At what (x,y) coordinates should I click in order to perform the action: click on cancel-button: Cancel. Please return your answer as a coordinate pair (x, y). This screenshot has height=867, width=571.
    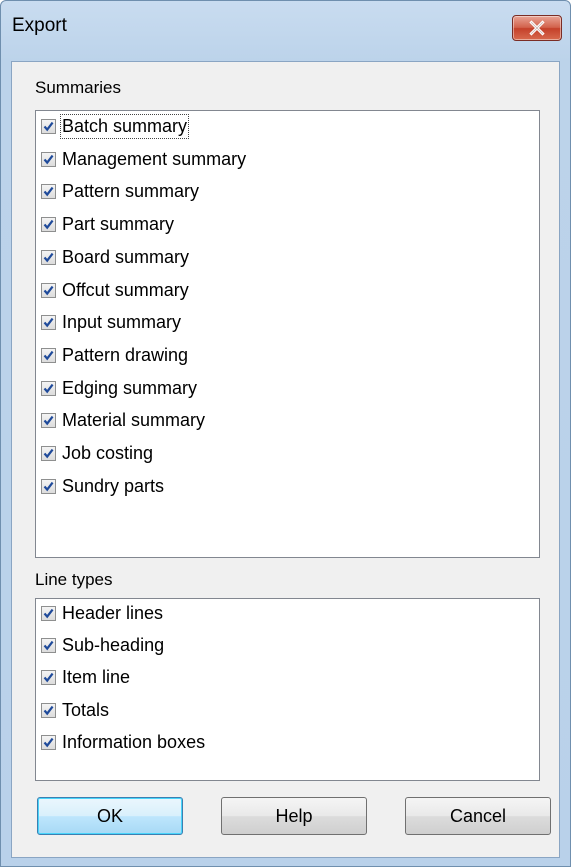
    Looking at the image, I should click on (478, 816).